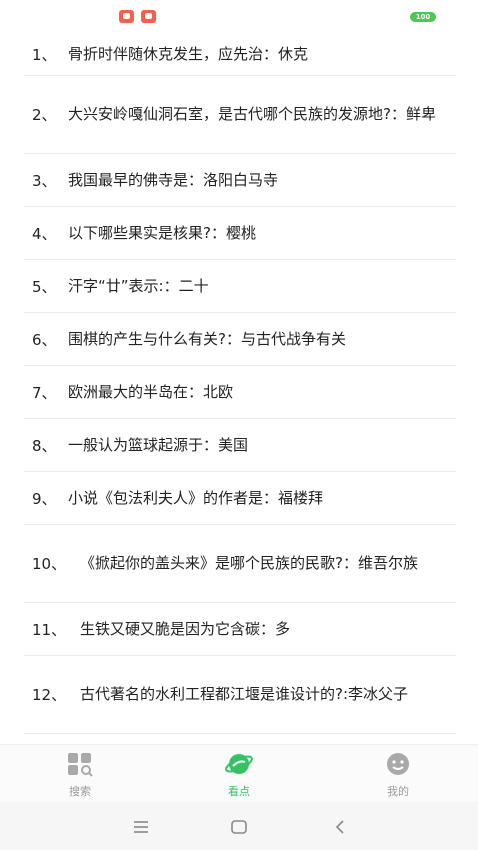 The image size is (478, 850). I want to click on item-text: 《掀起你的盖头来》是哪个民族的民歌?：维吾尔族, so click(249, 563).